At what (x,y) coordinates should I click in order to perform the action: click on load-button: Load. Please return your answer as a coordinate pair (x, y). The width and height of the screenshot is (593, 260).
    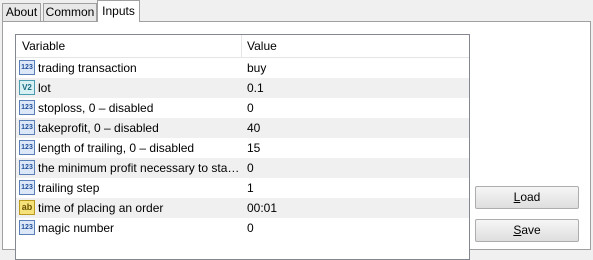
    Looking at the image, I should click on (527, 197).